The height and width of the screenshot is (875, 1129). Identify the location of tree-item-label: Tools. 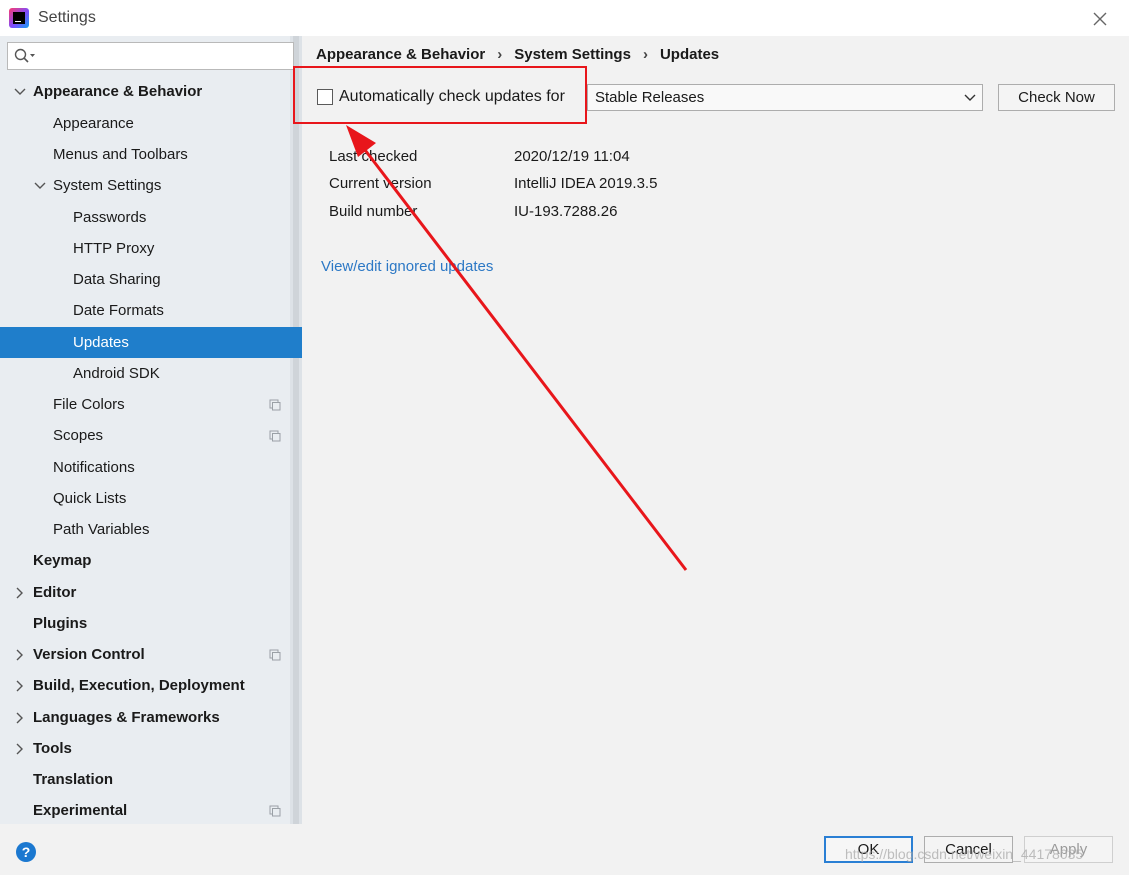
(52, 748).